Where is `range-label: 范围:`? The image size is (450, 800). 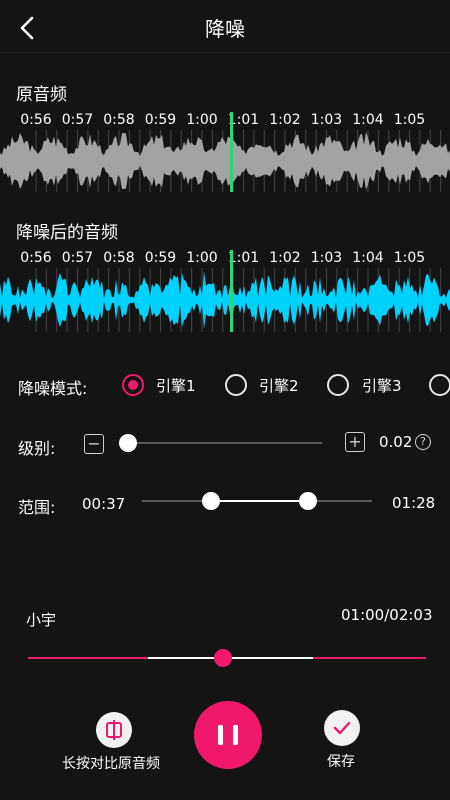
range-label: 范围: is located at coordinates (37, 507).